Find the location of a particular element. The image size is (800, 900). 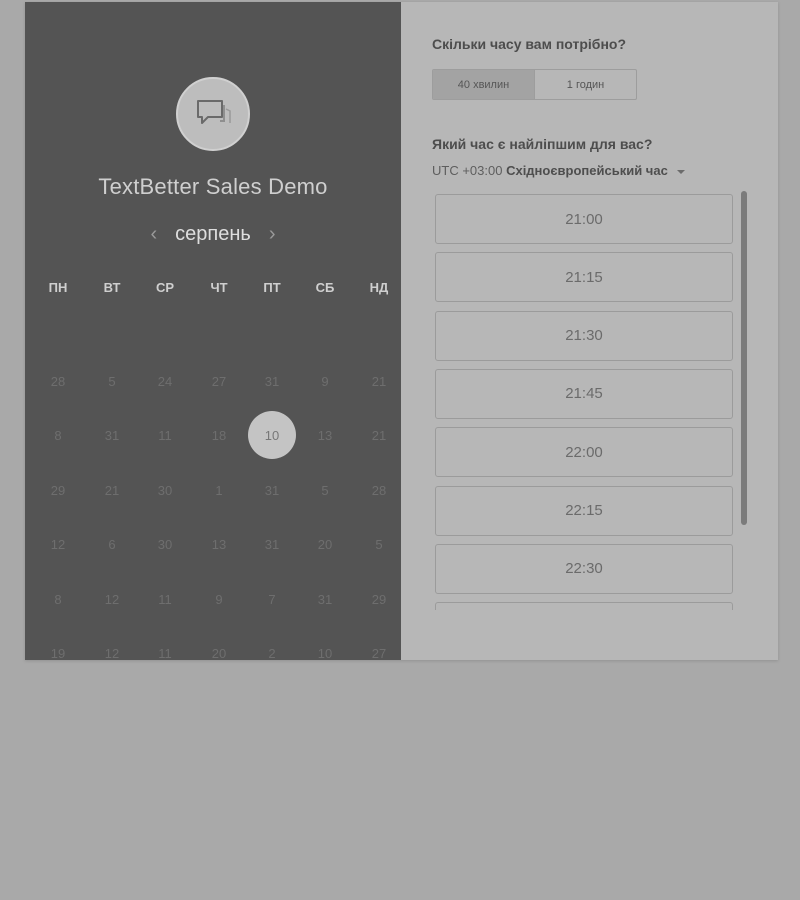

duration-option-1hour: 1 годин is located at coordinates (585, 84).